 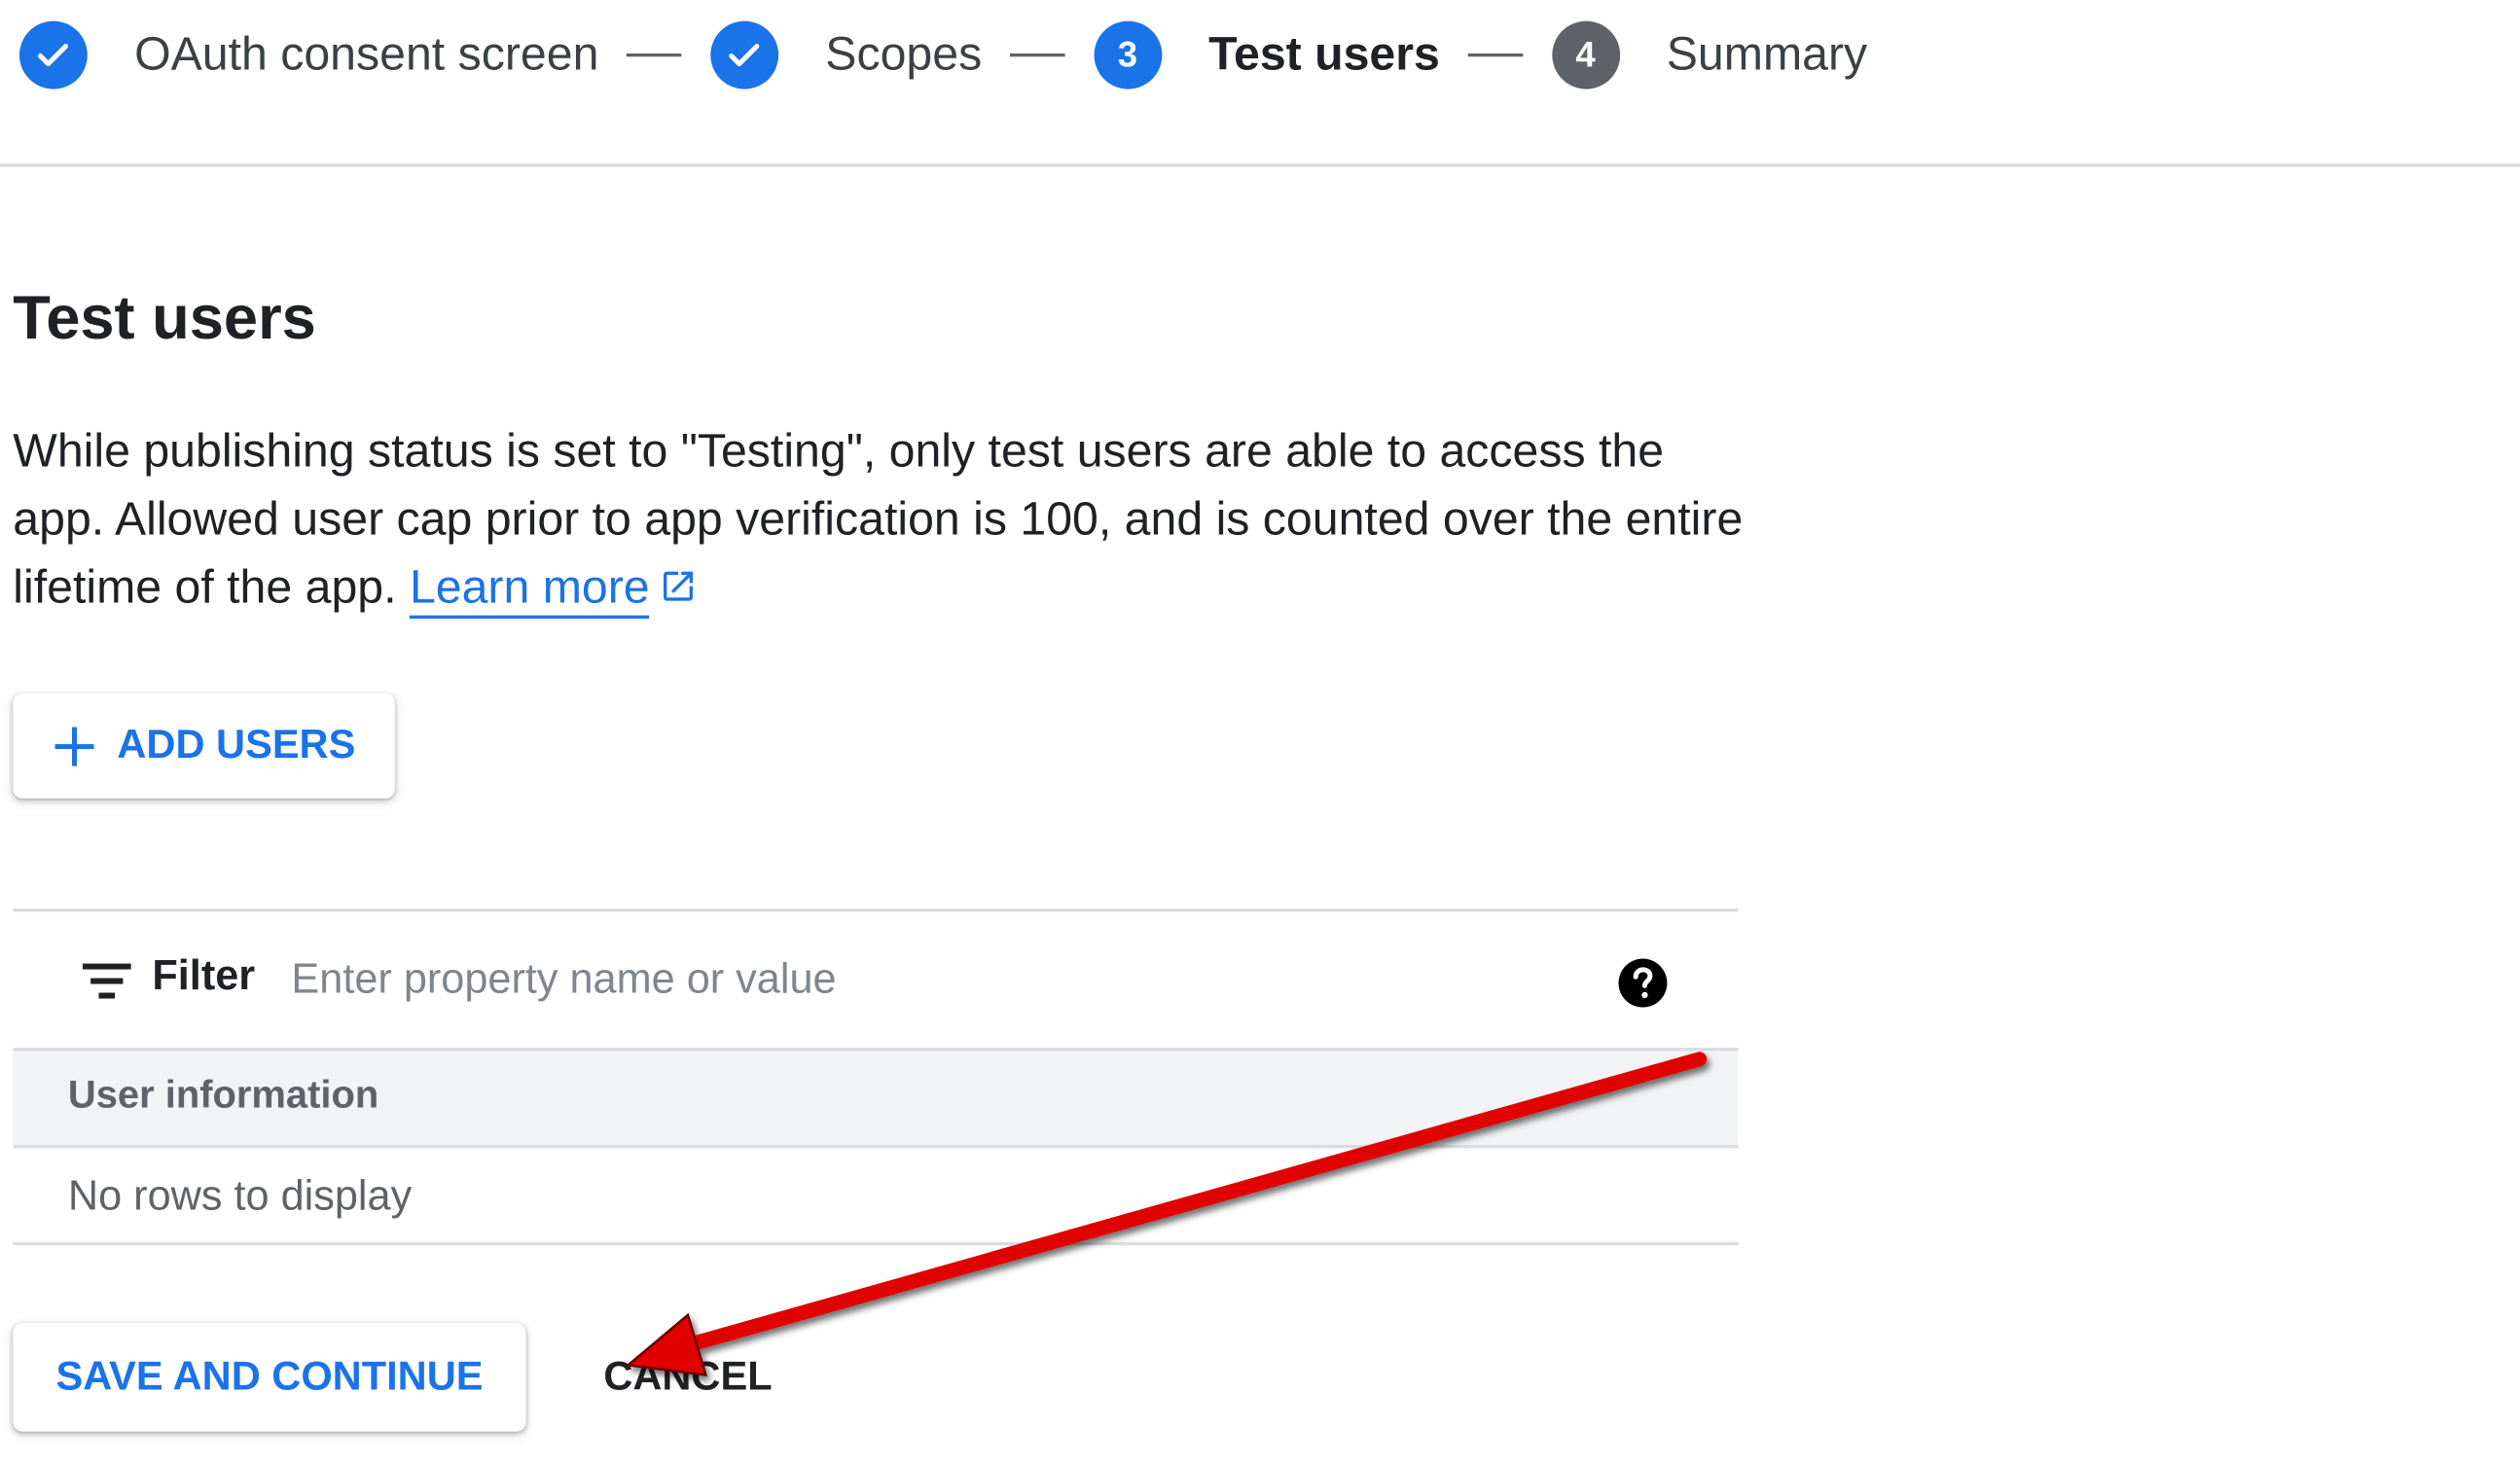 I want to click on save-label: SAVE AND CONTINUE, so click(x=269, y=1376).